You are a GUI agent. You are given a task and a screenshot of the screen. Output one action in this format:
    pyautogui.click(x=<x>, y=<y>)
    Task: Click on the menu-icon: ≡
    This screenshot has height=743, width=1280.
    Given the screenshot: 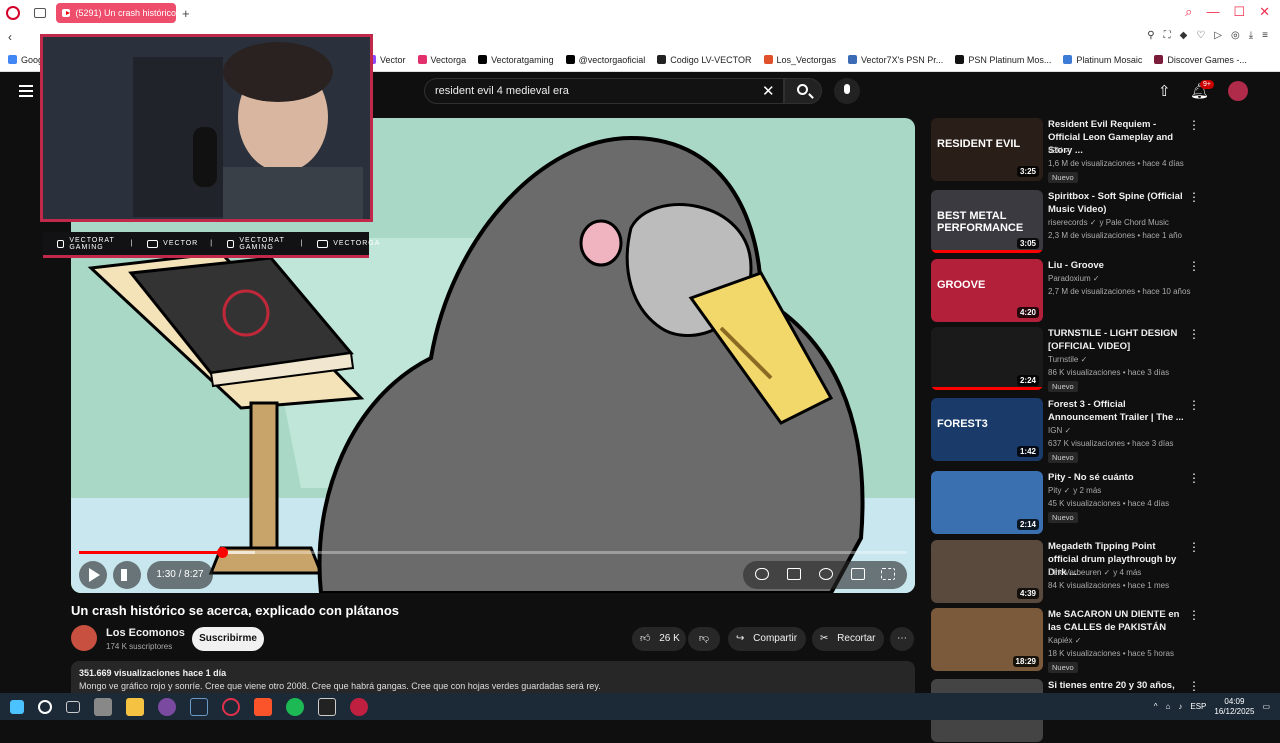 What is the action you would take?
    pyautogui.click(x=1265, y=35)
    